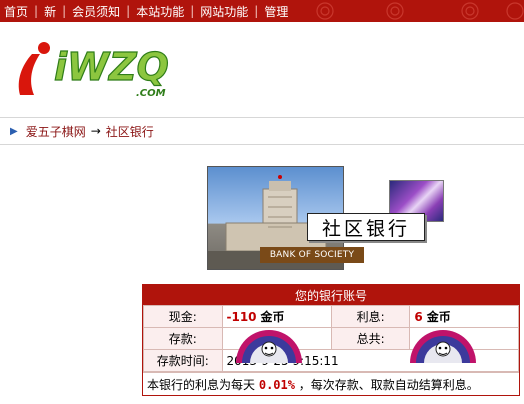  I want to click on breadcrumb: ▶ 爱五子棋网 → 社区银行, so click(262, 131).